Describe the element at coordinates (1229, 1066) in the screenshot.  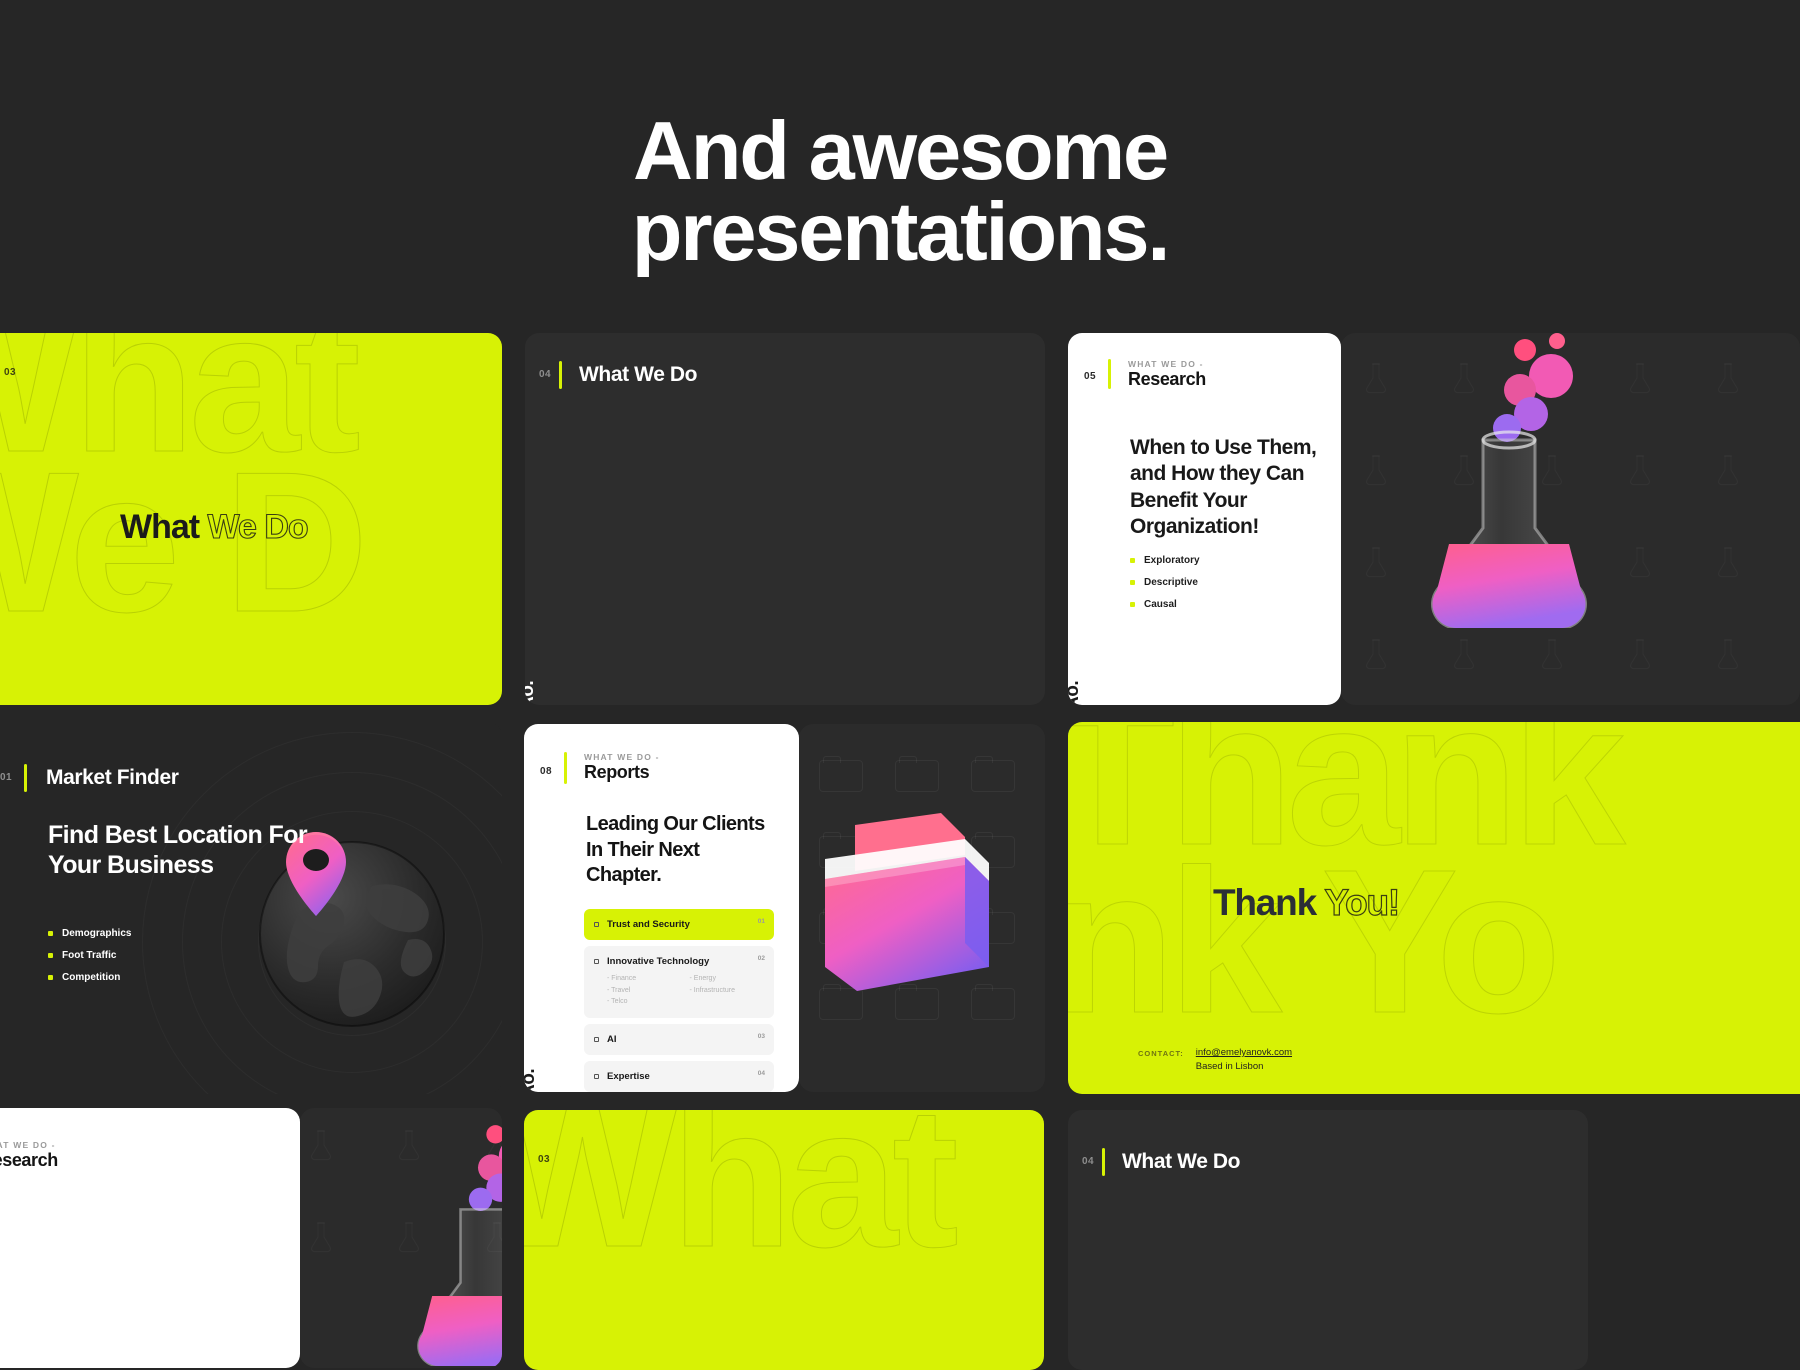
I see `contact-location: Based in Lisbon` at that location.